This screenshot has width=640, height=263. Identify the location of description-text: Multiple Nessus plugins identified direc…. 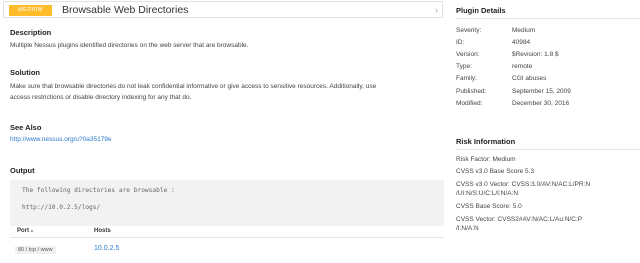
(129, 45).